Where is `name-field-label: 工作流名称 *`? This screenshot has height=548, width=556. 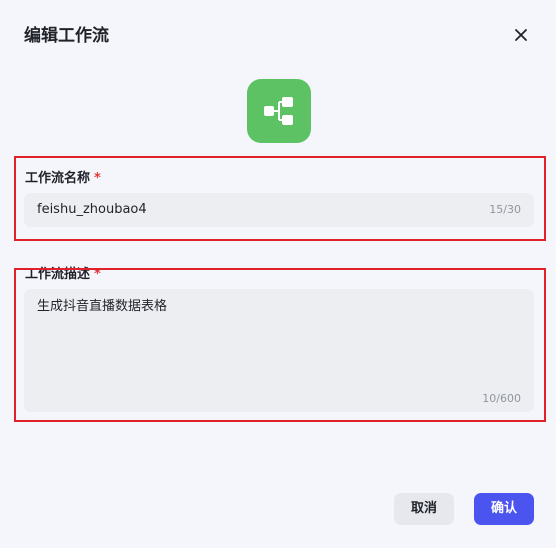
name-field-label: 工作流名称 * is located at coordinates (63, 179).